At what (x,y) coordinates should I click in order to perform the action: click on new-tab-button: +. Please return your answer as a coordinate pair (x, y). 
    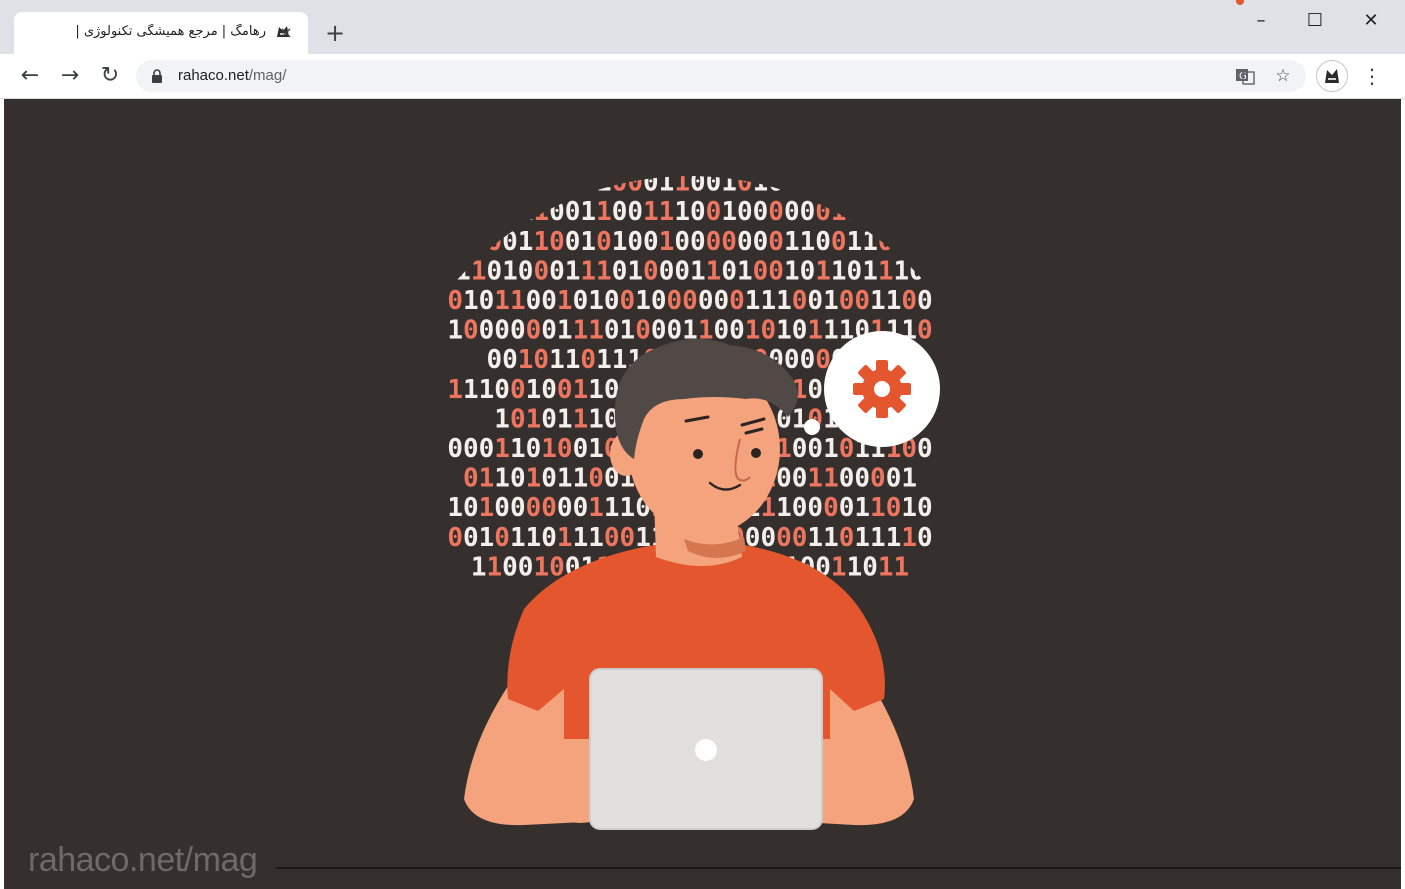
    Looking at the image, I should click on (335, 33).